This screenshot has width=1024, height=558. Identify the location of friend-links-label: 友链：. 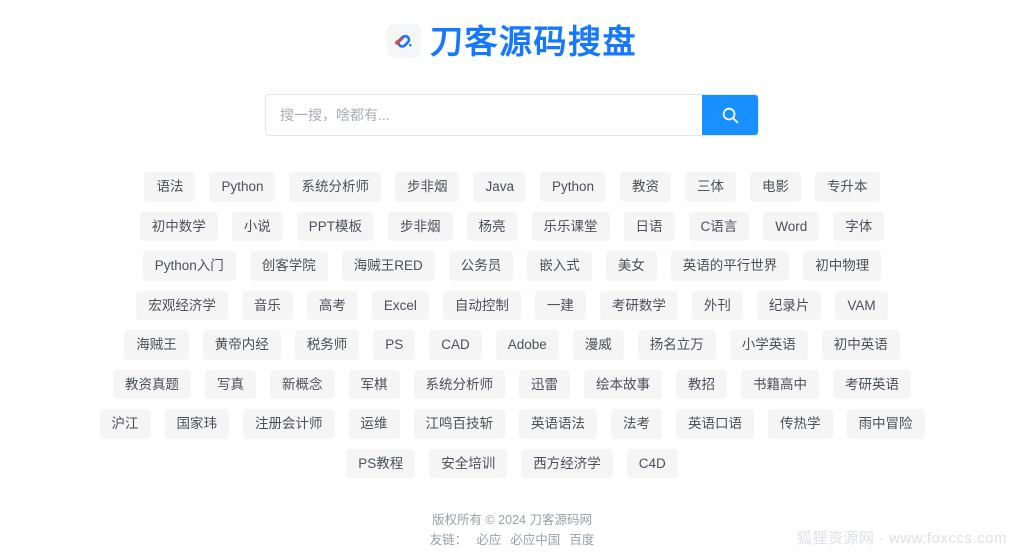
(448, 540).